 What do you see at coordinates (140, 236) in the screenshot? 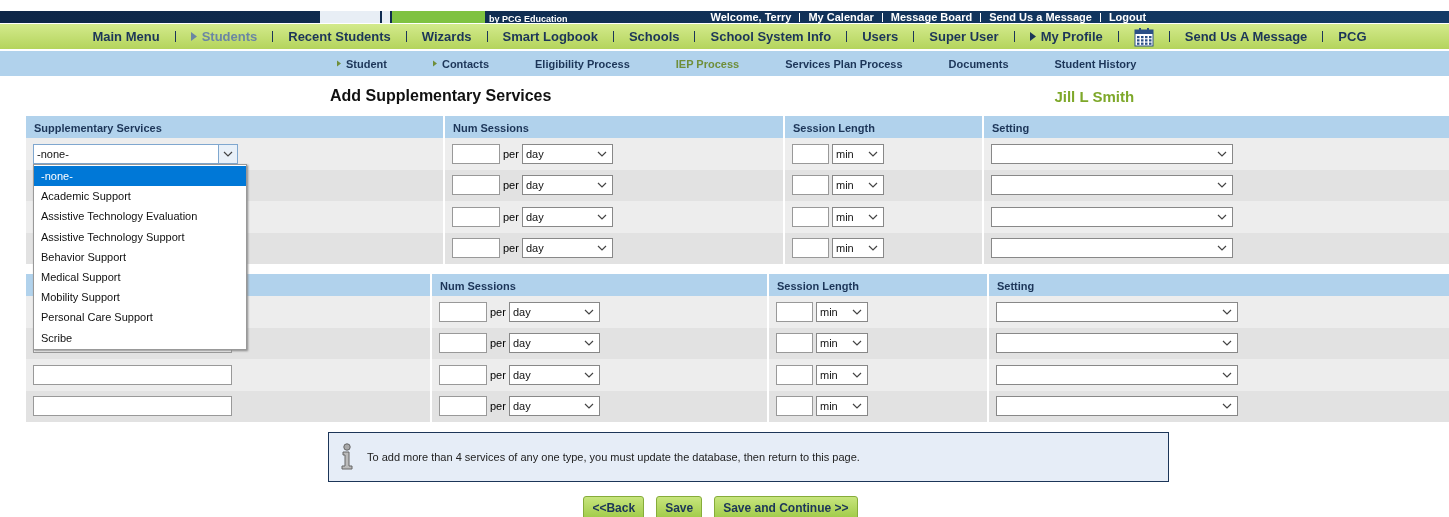
I see `dropdown-option: Assistive Technology Support` at bounding box center [140, 236].